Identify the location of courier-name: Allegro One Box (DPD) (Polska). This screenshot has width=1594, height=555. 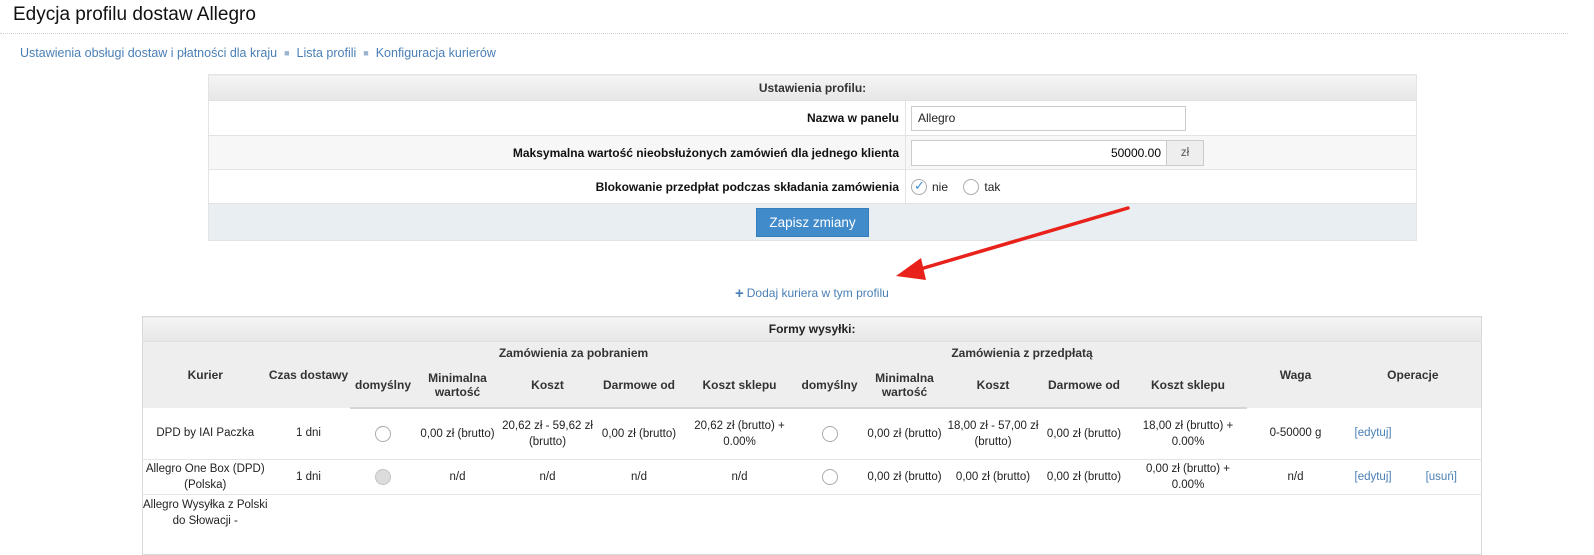
(205, 477).